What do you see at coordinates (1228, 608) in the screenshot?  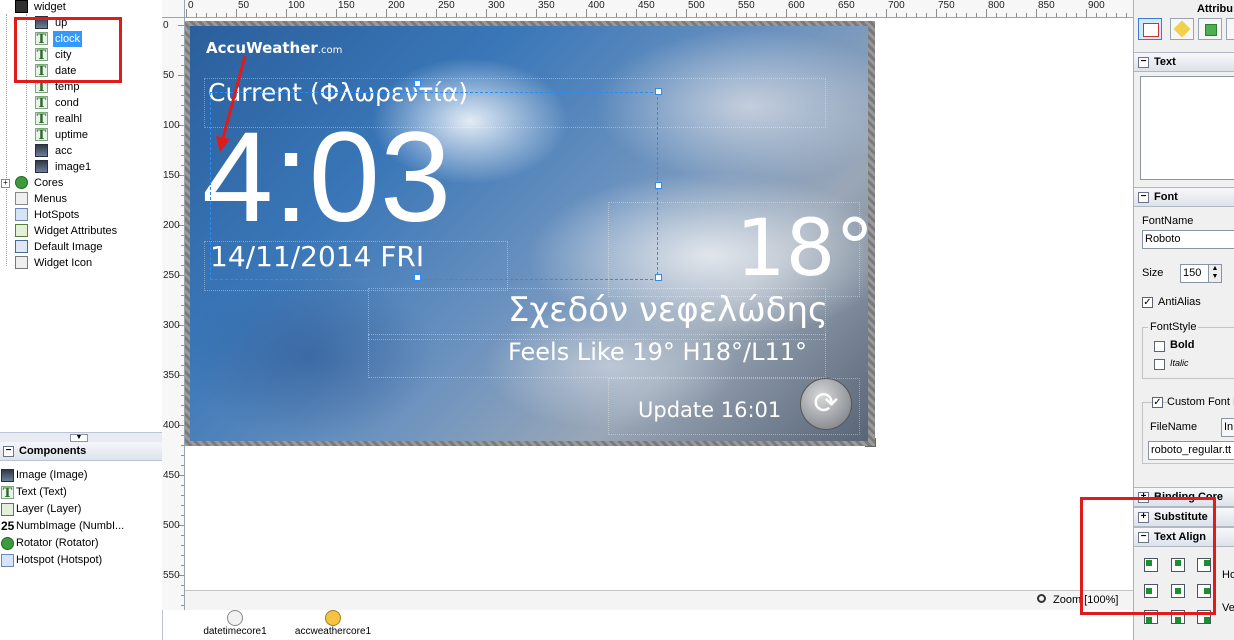 I see `vertical-align-label: Ve` at bounding box center [1228, 608].